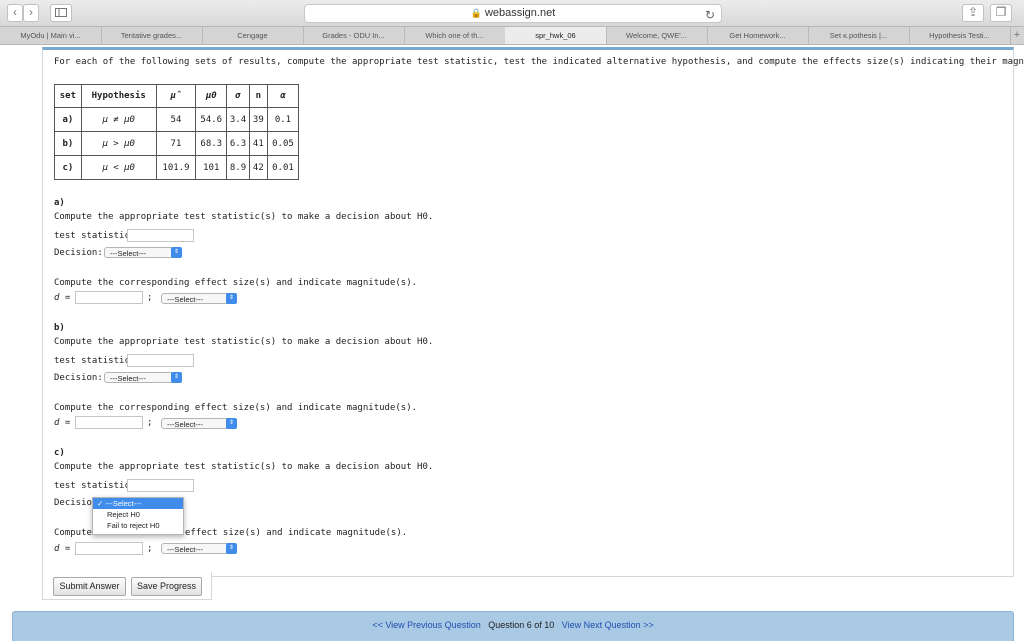  Describe the element at coordinates (211, 96) in the screenshot. I see `col-header-mu0: μ0` at that location.